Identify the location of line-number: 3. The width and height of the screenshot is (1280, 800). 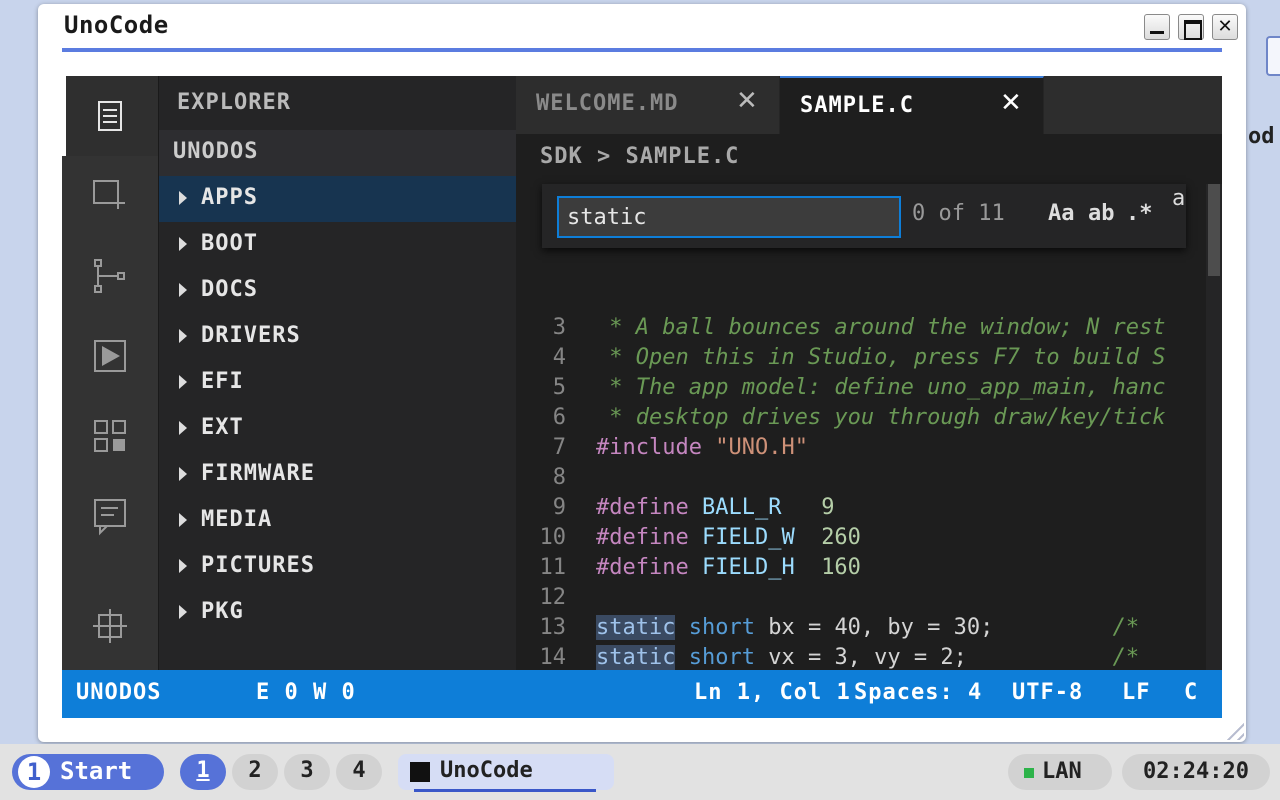
(559, 327).